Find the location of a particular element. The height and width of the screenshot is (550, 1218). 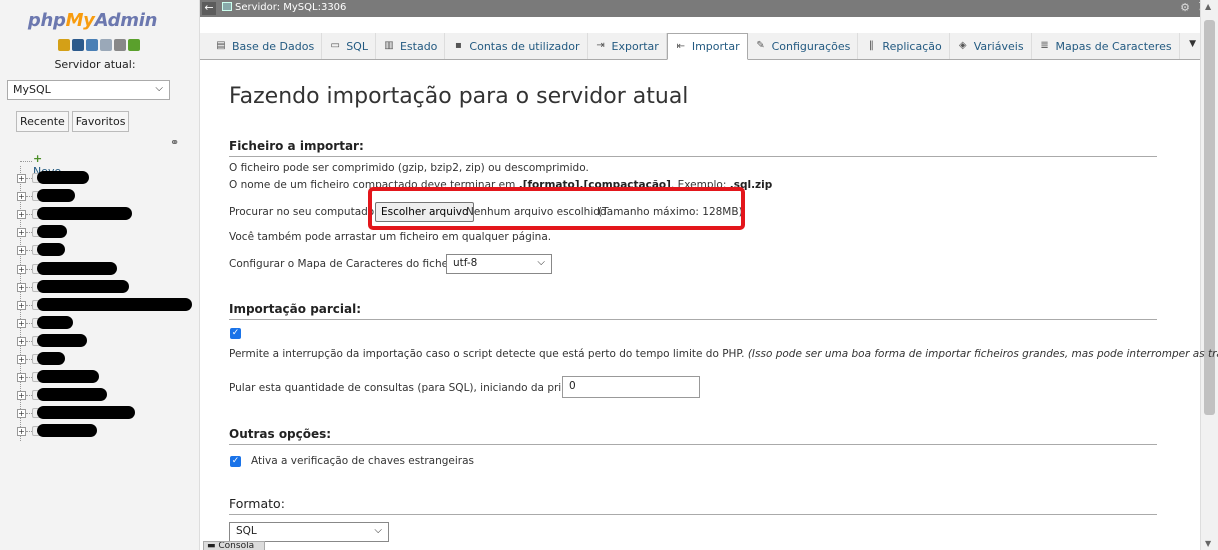

plus-icon: + is located at coordinates (38, 158).